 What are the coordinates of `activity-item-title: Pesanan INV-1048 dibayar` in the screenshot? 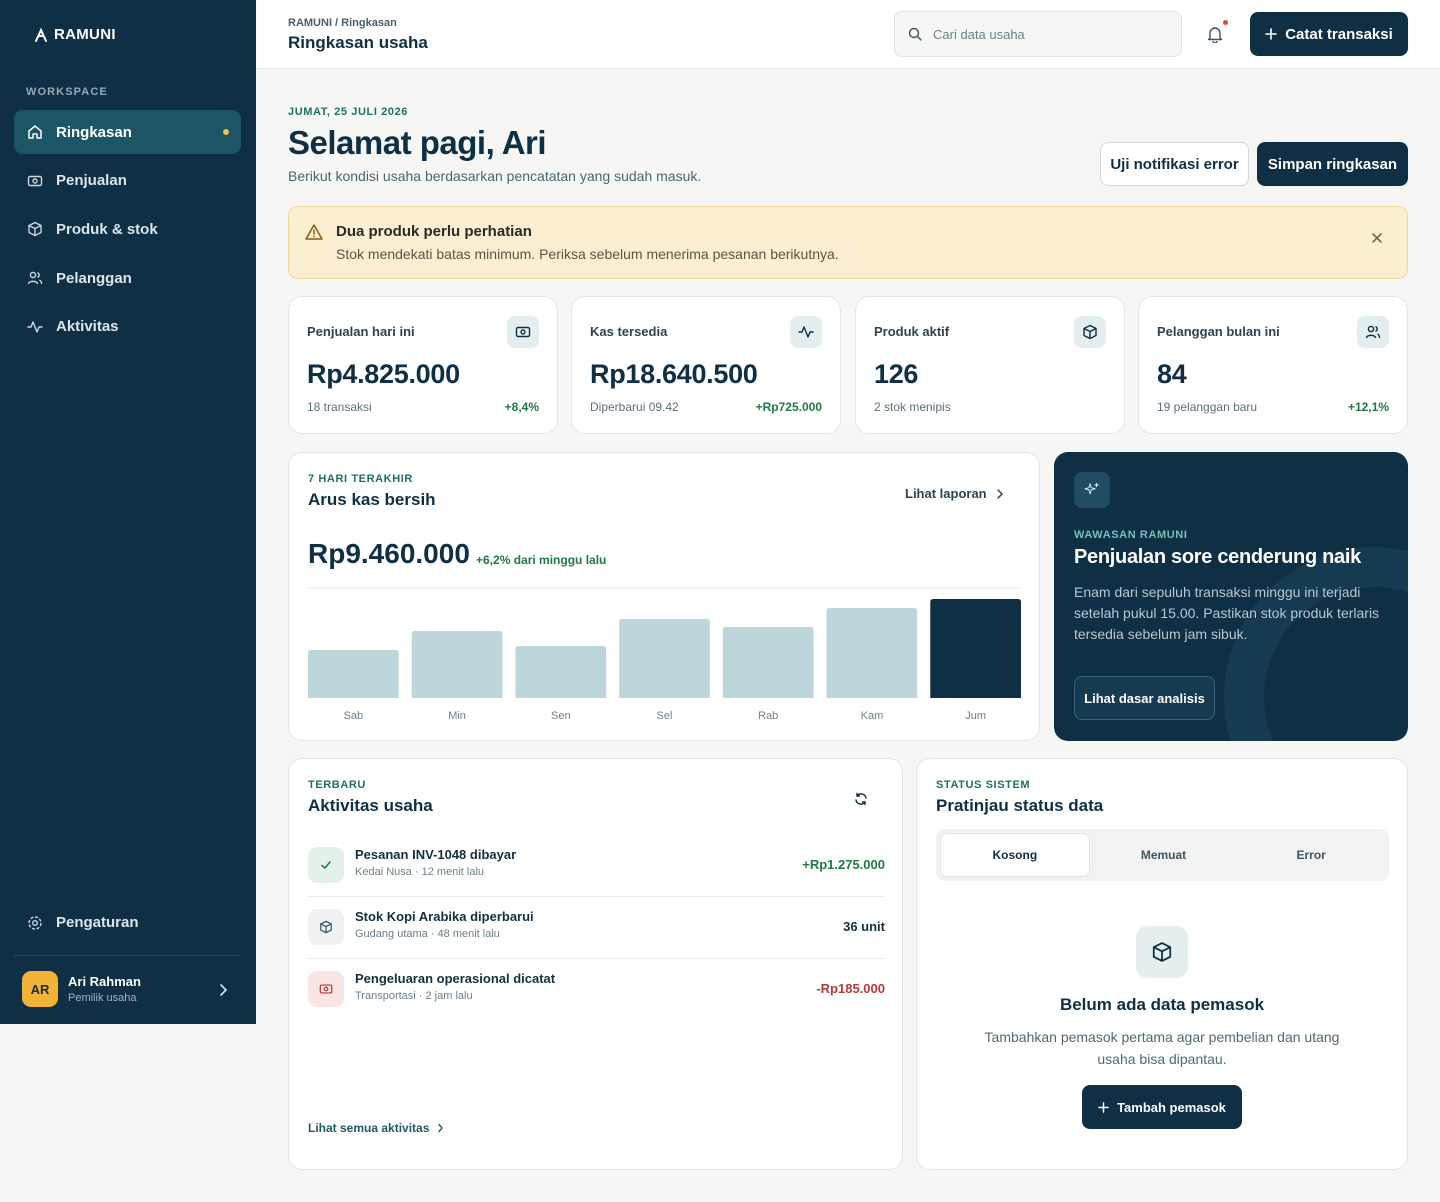 It's located at (436, 854).